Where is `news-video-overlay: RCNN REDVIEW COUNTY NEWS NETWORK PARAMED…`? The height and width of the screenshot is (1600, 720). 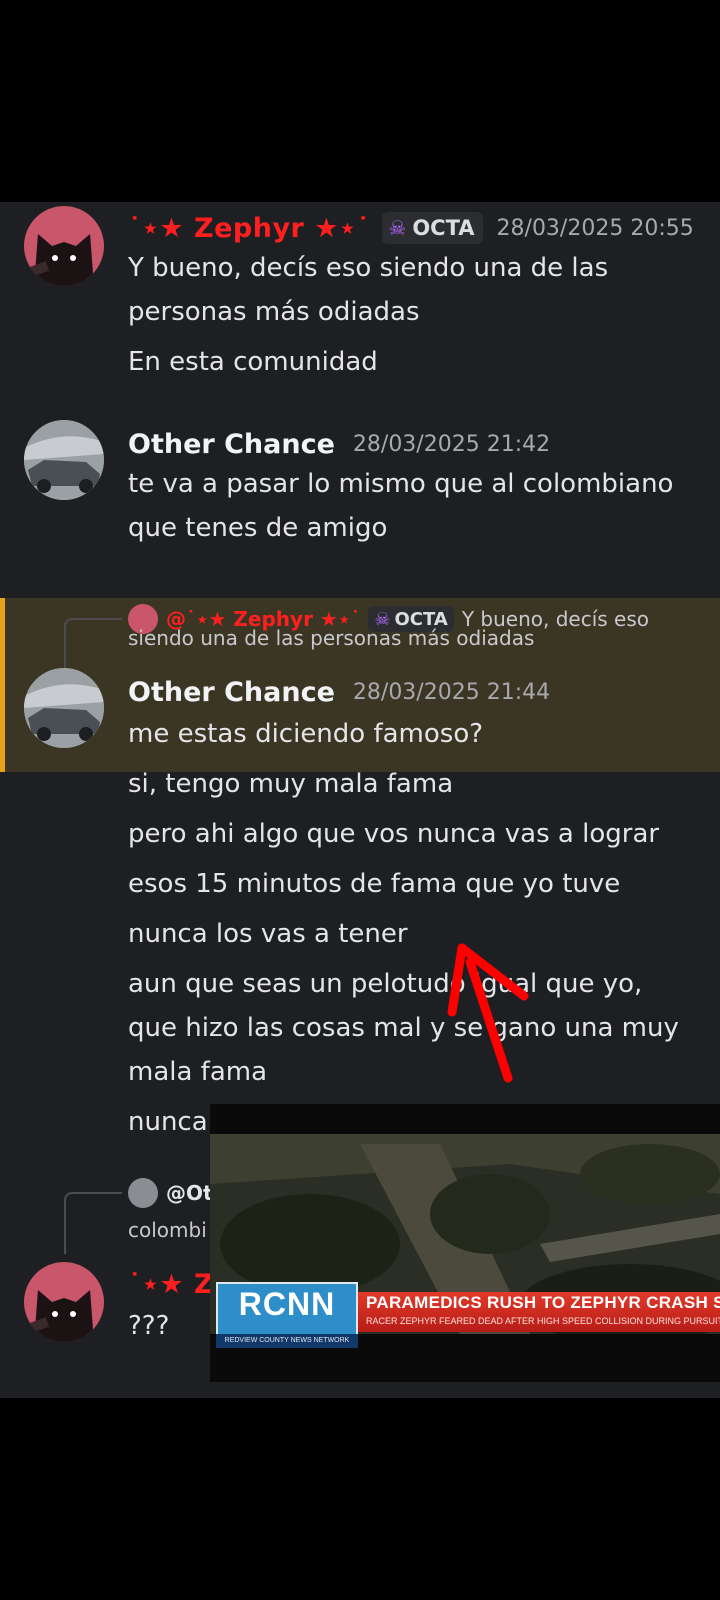
news-video-overlay: RCNN REDVIEW COUNTY NEWS NETWORK PARAMED… is located at coordinates (465, 1243).